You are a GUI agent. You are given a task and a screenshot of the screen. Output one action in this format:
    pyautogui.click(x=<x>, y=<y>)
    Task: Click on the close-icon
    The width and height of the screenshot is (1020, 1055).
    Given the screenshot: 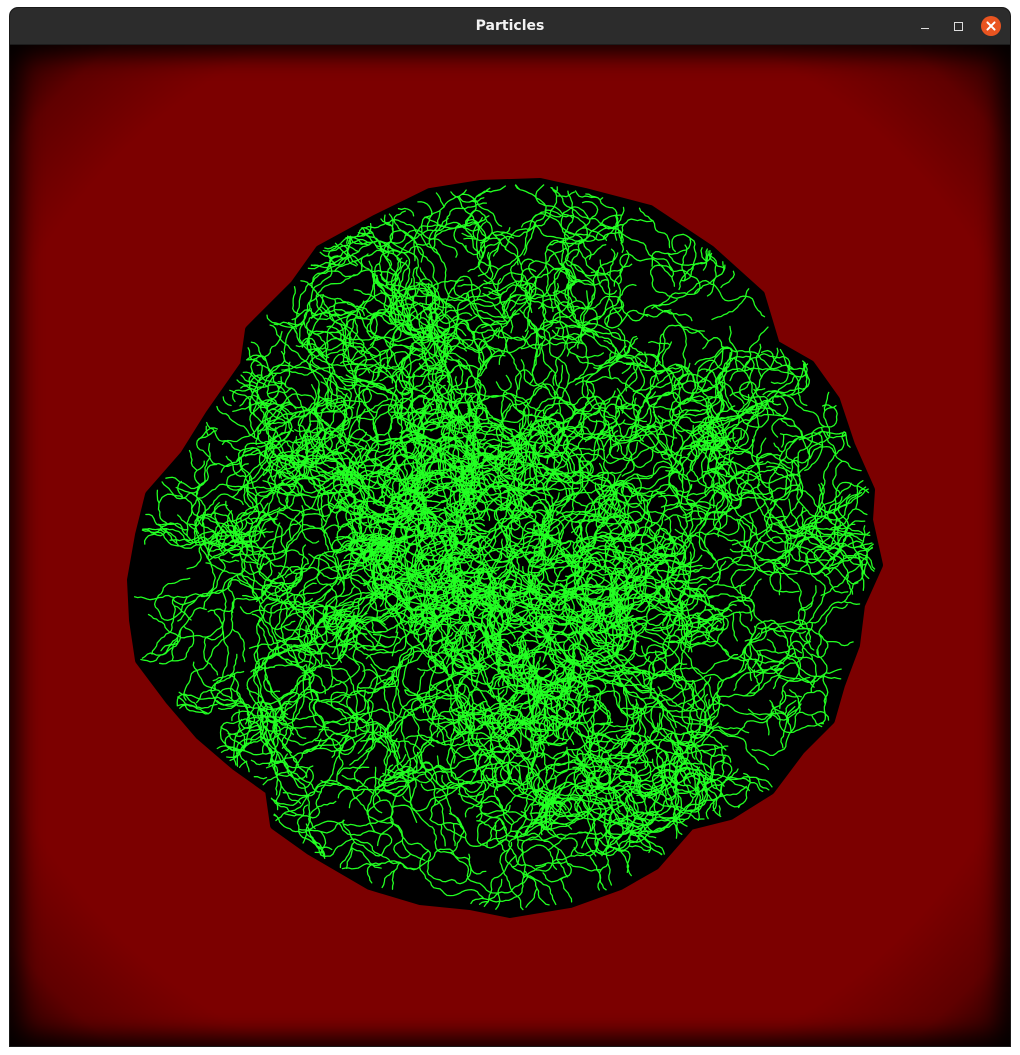 What is the action you would take?
    pyautogui.click(x=991, y=26)
    